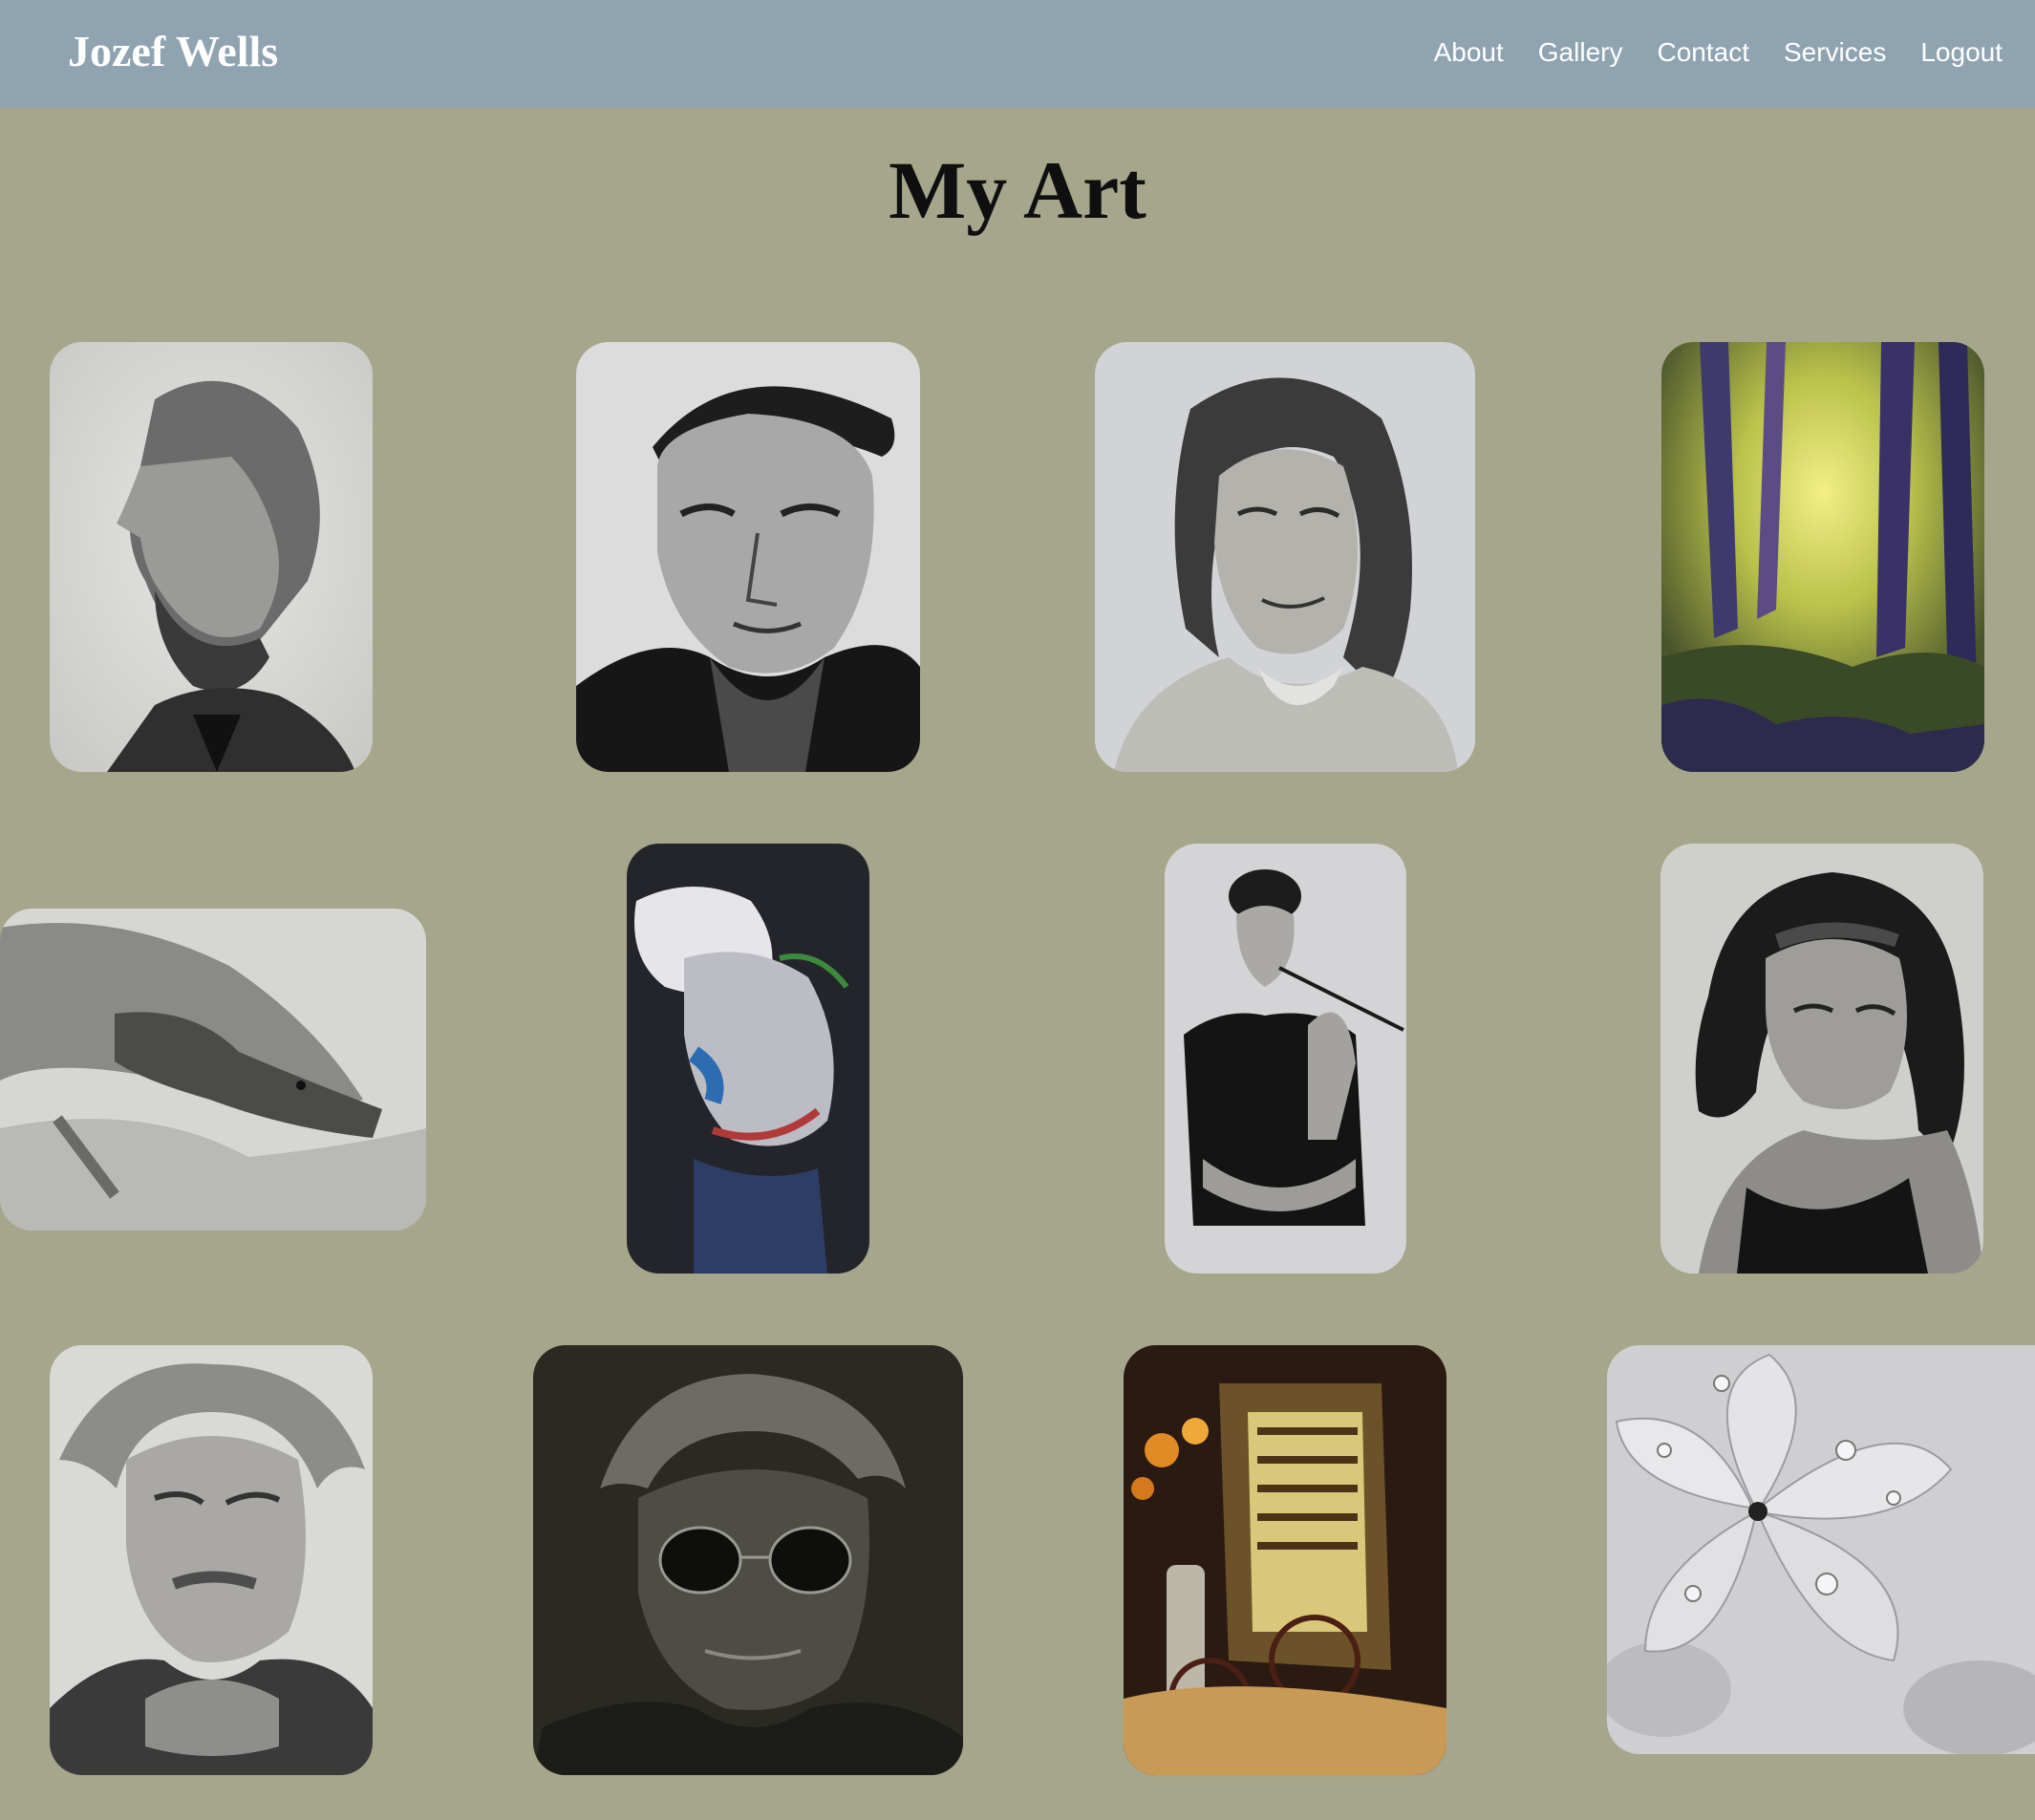  What do you see at coordinates (212, 557) in the screenshot?
I see `artwork-bearded-man-portrait` at bounding box center [212, 557].